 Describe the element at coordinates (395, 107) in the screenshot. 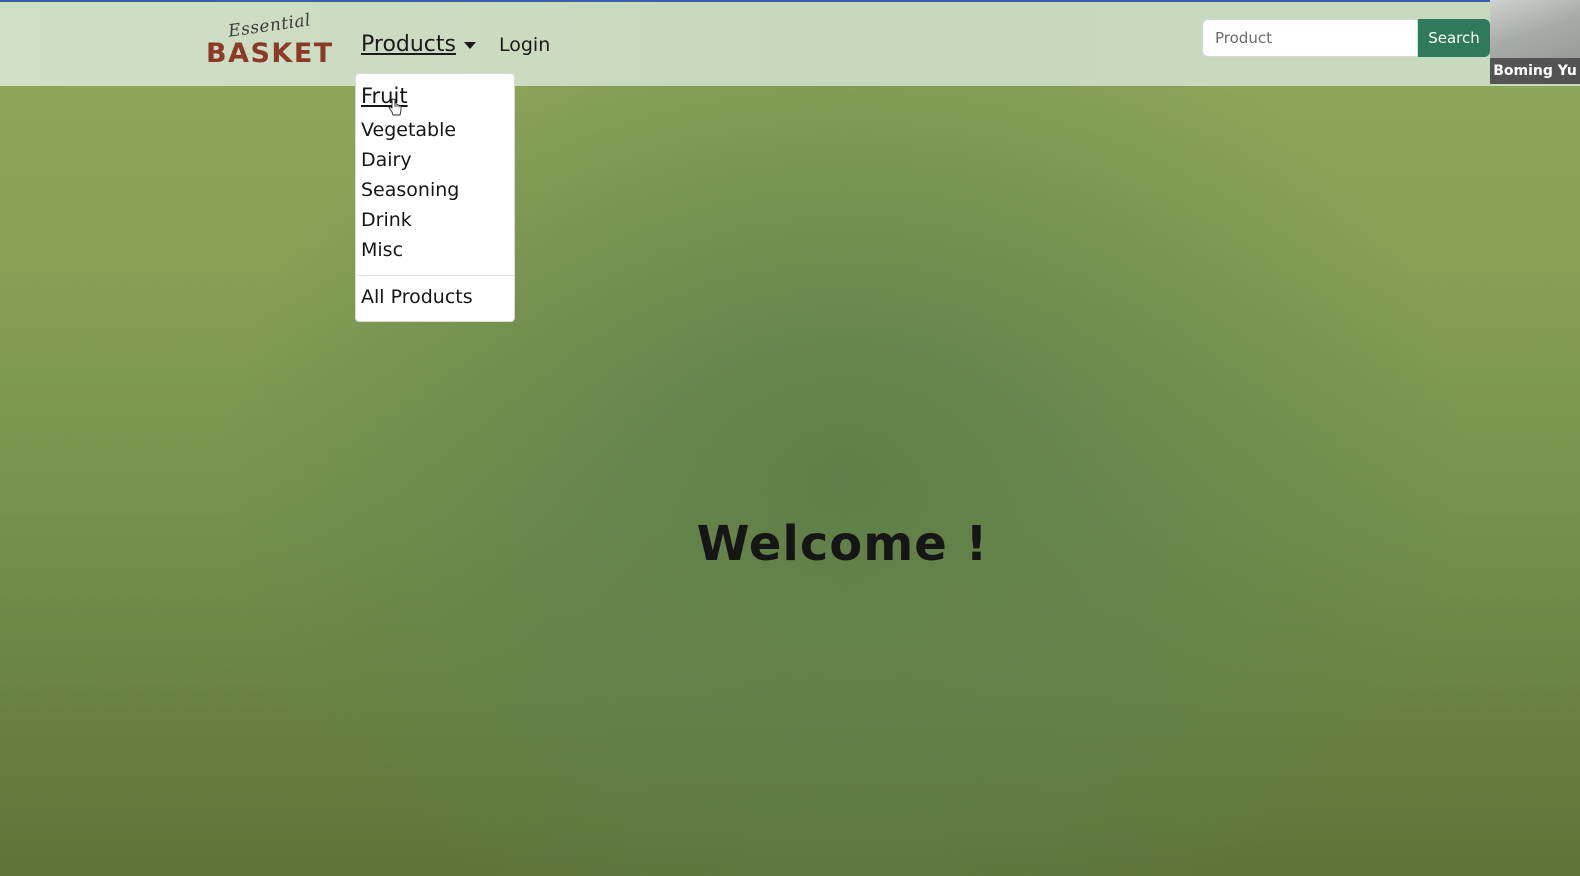

I see `hand-pointer-icon` at that location.